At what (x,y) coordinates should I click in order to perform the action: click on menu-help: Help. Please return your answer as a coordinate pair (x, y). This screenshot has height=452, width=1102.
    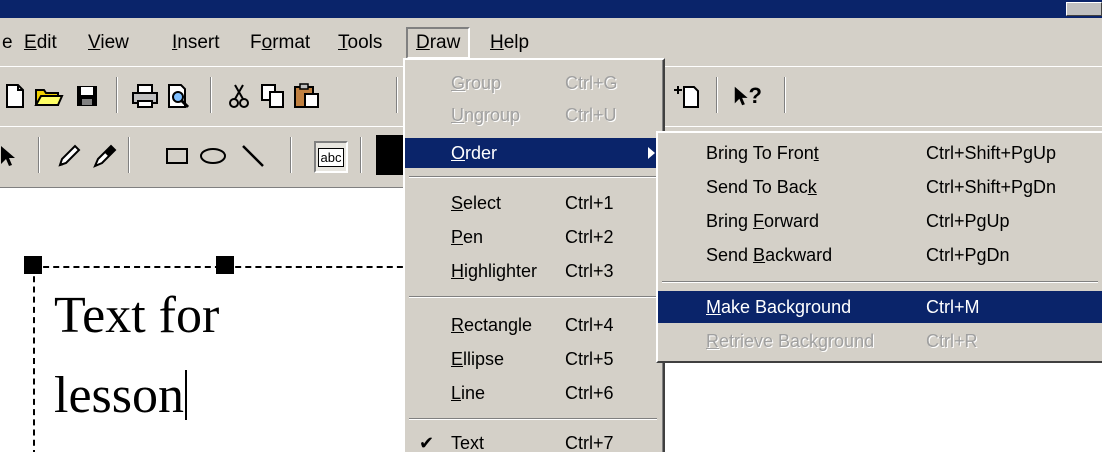
    Looking at the image, I should click on (509, 44).